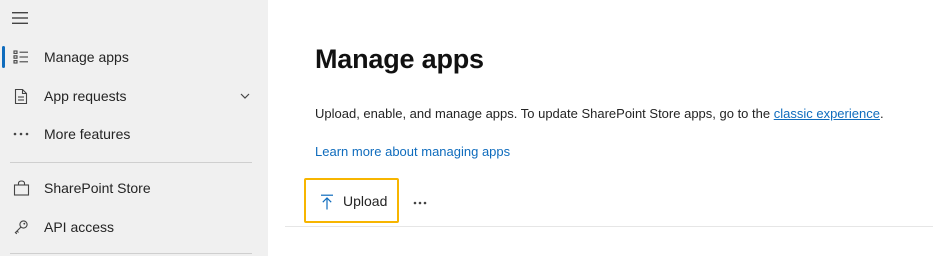 The image size is (933, 256). What do you see at coordinates (21, 134) in the screenshot?
I see `ellipsis-icon` at bounding box center [21, 134].